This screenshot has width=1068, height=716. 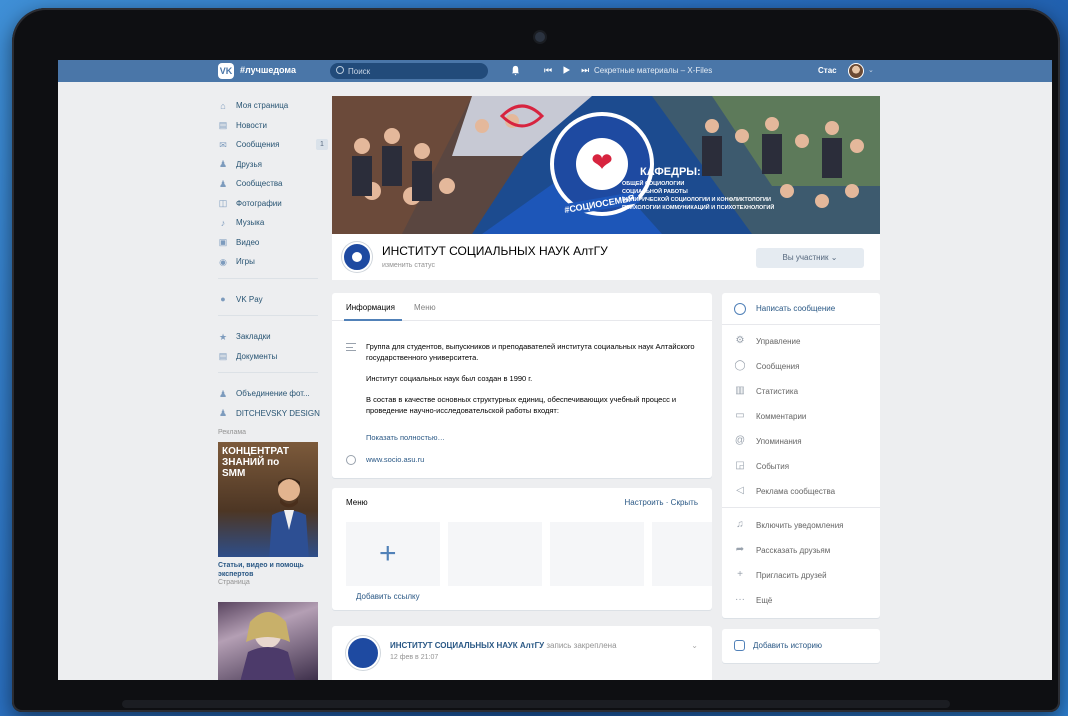 I want to click on avatar, so click(x=856, y=71).